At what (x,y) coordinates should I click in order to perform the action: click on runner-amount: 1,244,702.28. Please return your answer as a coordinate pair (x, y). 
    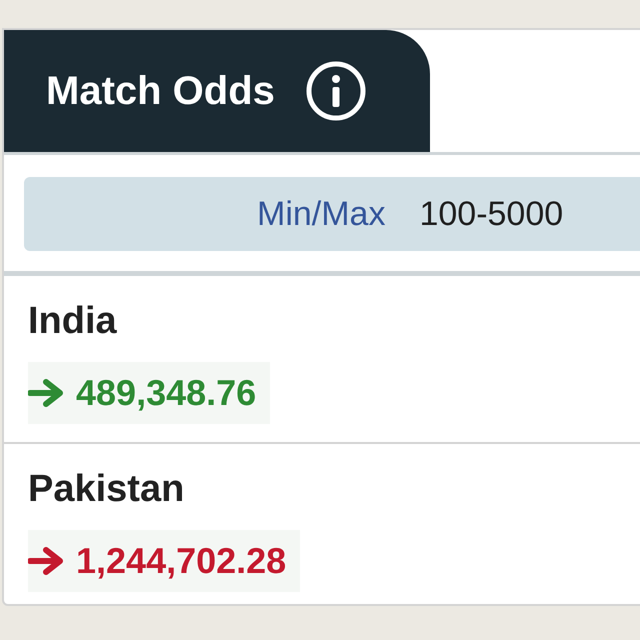
    Looking at the image, I should click on (181, 561).